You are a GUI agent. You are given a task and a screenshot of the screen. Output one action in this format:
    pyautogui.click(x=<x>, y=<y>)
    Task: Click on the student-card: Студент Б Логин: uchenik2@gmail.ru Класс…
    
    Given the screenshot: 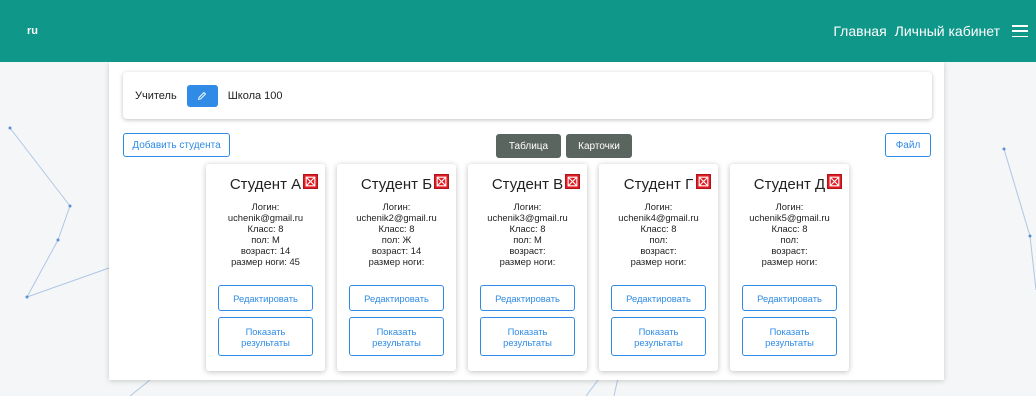 What is the action you would take?
    pyautogui.click(x=396, y=267)
    